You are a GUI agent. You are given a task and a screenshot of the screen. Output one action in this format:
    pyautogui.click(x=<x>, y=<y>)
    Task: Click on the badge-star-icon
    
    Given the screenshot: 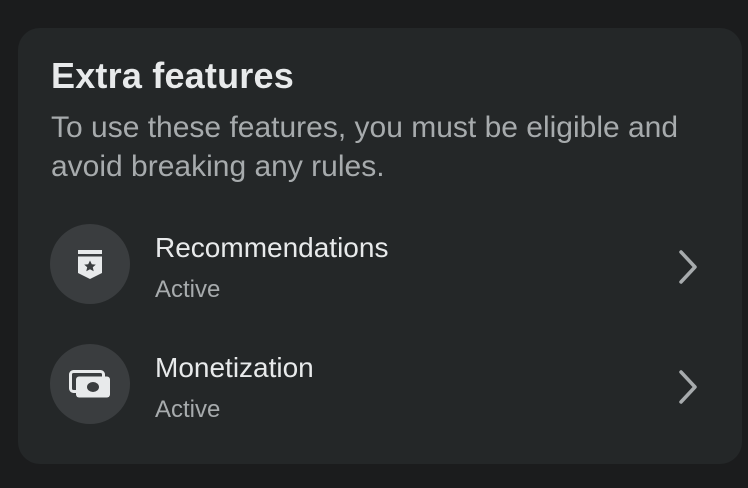 What is the action you would take?
    pyautogui.click(x=90, y=264)
    